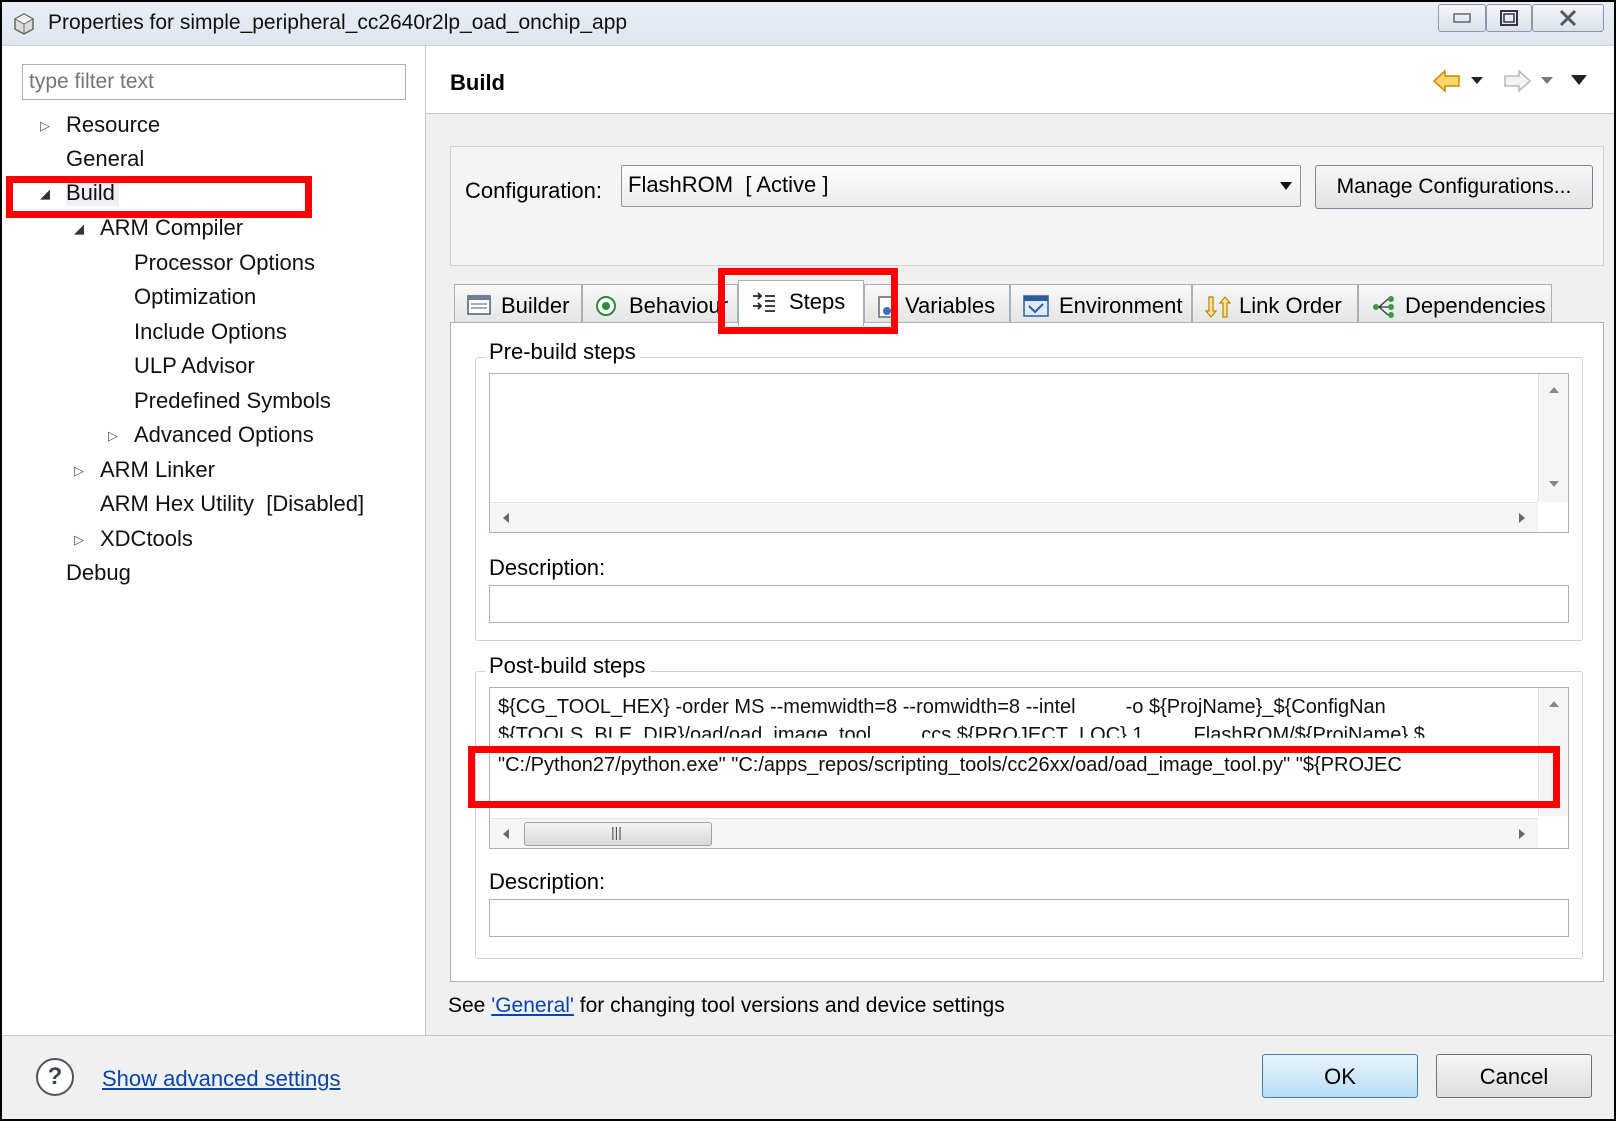  What do you see at coordinates (606, 306) in the screenshot?
I see `behaviour-icon` at bounding box center [606, 306].